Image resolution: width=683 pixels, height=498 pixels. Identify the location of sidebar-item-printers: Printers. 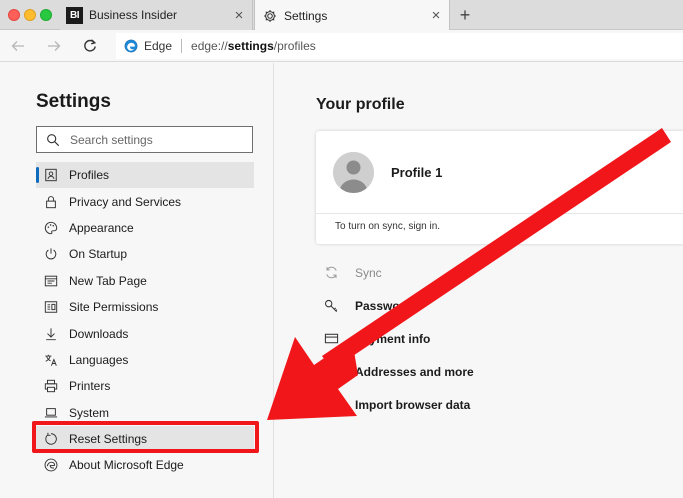
(145, 386).